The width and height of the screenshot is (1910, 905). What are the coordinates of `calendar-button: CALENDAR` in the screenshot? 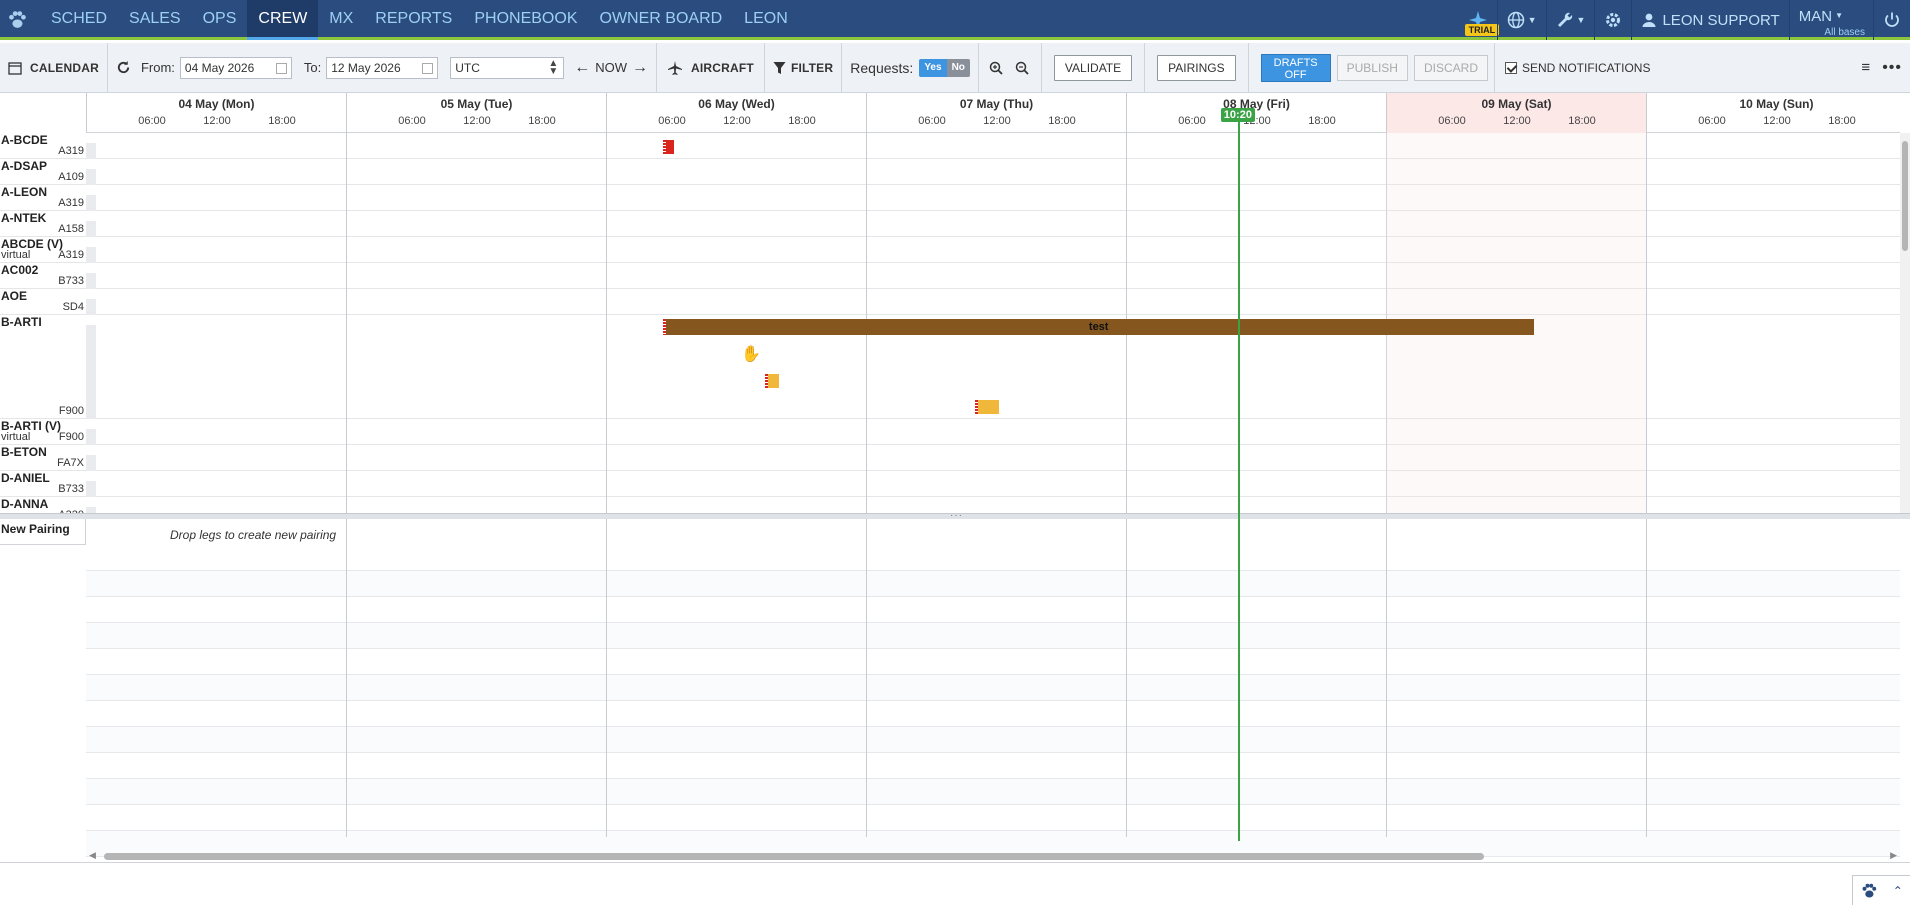 It's located at (53, 68).